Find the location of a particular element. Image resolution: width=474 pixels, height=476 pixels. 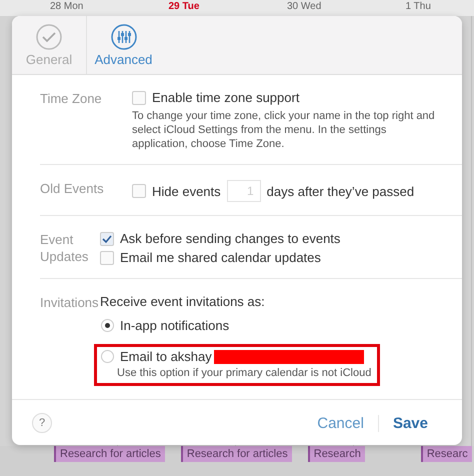

tab: General is located at coordinates (49, 45).